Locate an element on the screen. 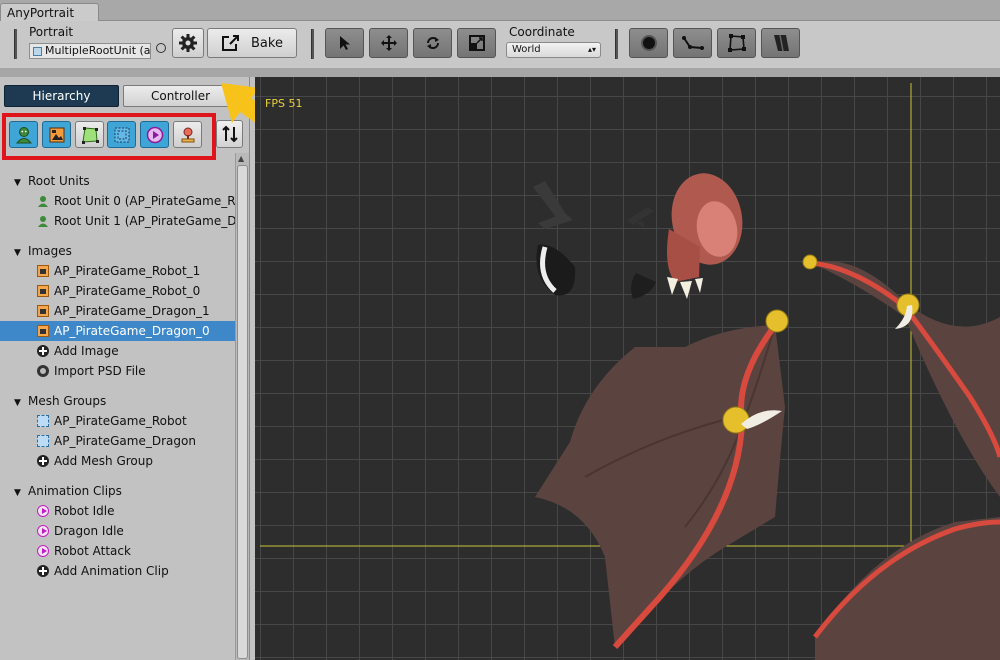 This screenshot has height=660, width=1000. item-label: AP_PirateGame_Robot_1 is located at coordinates (127, 271).